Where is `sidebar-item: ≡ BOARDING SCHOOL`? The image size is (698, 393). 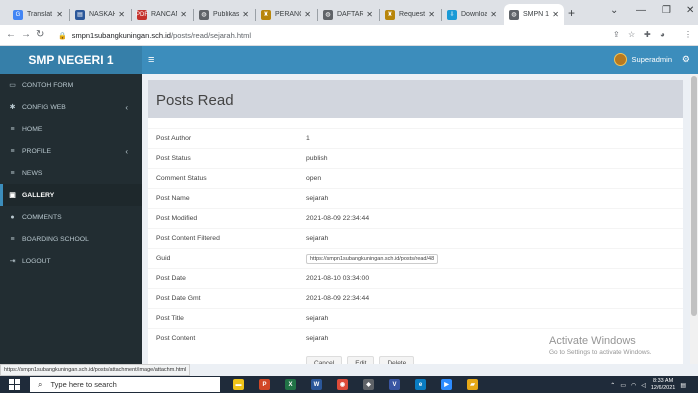
sidebar-item: ≡ BOARDING SCHOOL is located at coordinates (71, 239).